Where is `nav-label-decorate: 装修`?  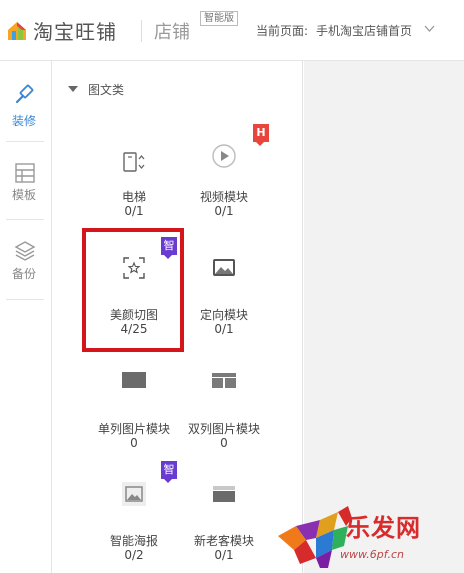 nav-label-decorate: 装修 is located at coordinates (23, 121).